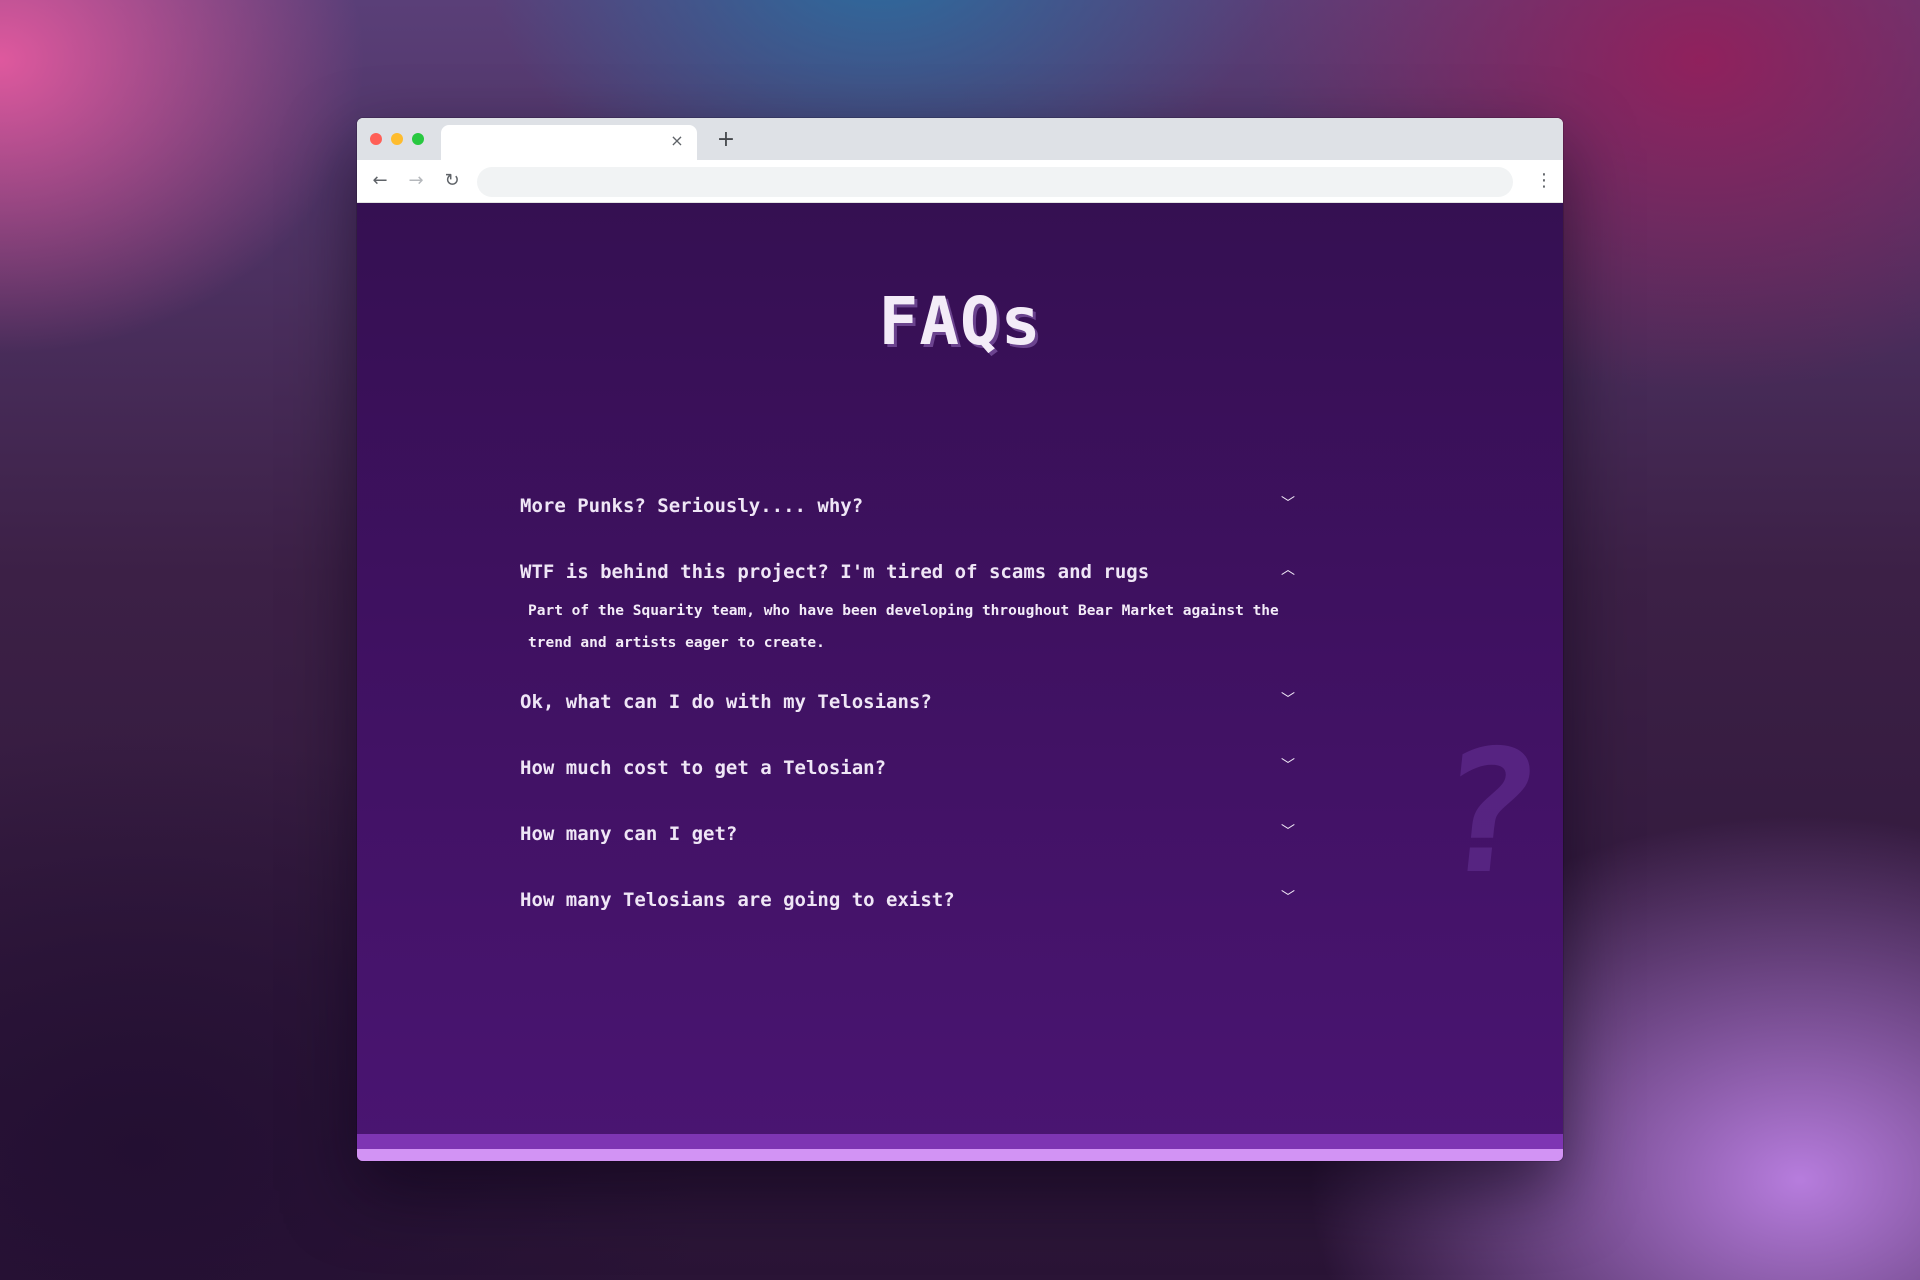 This screenshot has width=1920, height=1280. I want to click on faq-item: How many Telosians are going to exist? ﹀, so click(910, 900).